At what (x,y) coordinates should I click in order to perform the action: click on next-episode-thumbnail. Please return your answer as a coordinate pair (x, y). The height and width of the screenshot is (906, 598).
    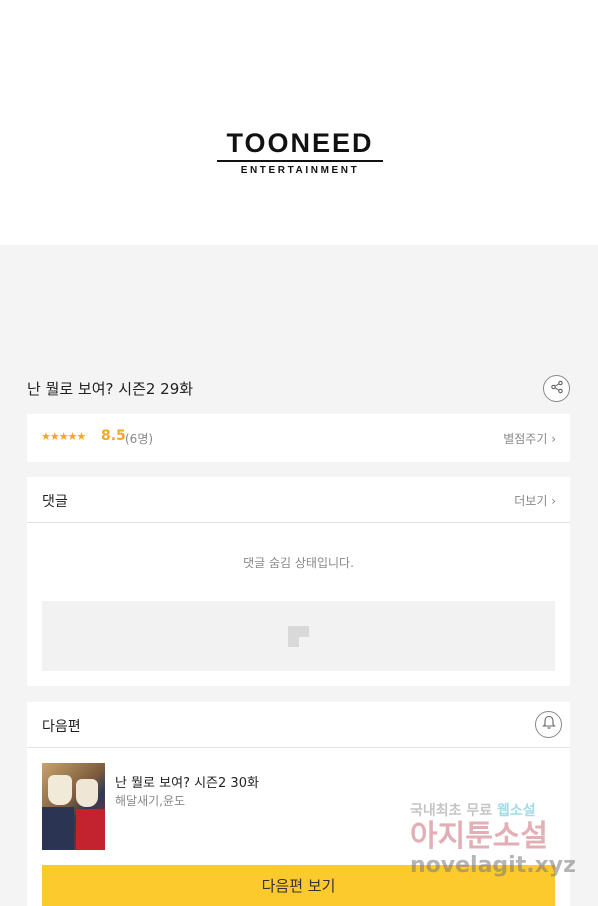
    Looking at the image, I should click on (73, 806).